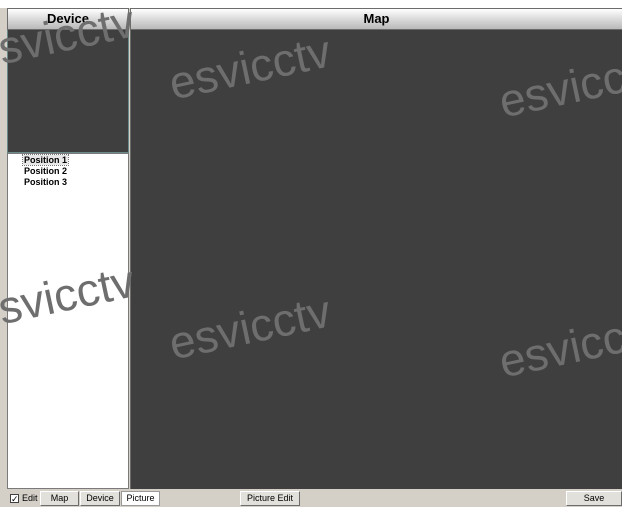 The width and height of the screenshot is (622, 507). What do you see at coordinates (68, 321) in the screenshot?
I see `device-list: Position 1 Position 2 Position 3` at bounding box center [68, 321].